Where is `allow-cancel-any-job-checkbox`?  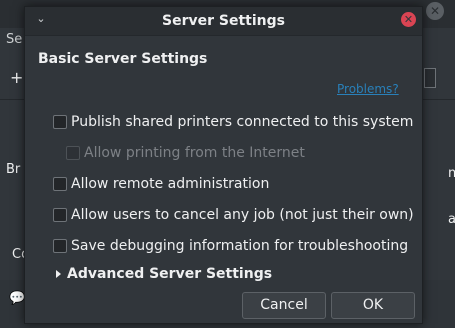 allow-cancel-any-job-checkbox is located at coordinates (60, 215).